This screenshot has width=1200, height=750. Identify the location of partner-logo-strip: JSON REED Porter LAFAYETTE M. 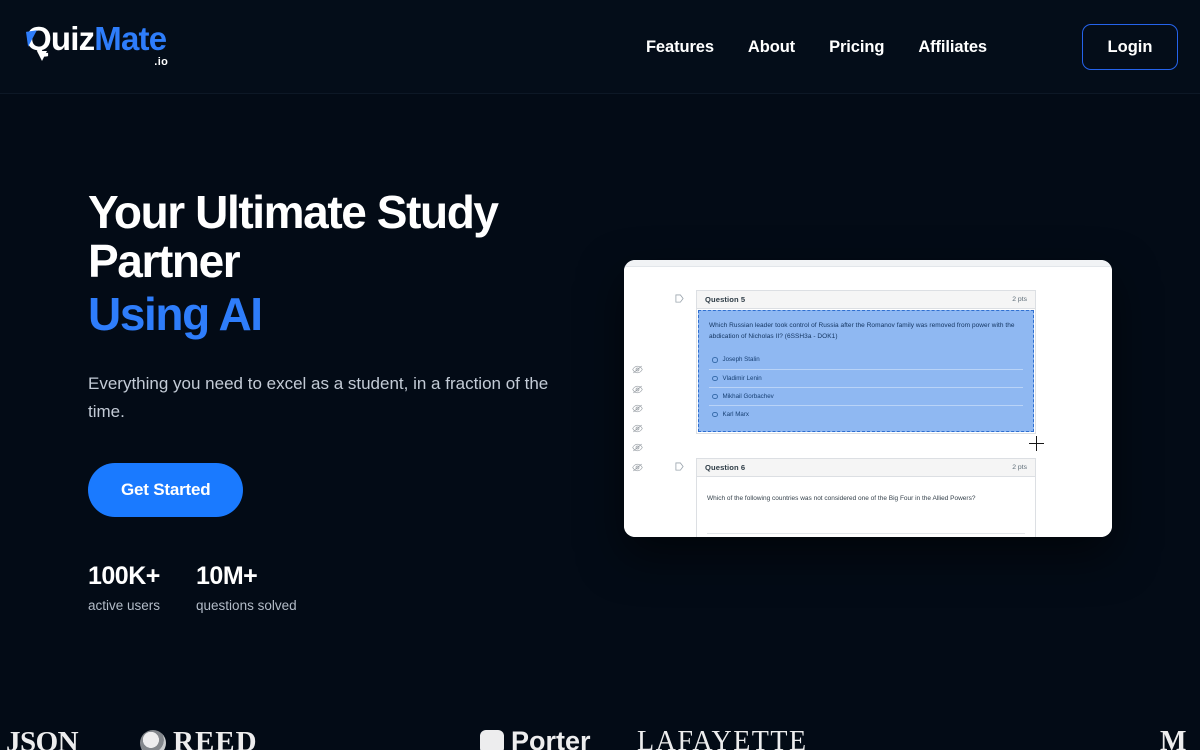
(600, 738).